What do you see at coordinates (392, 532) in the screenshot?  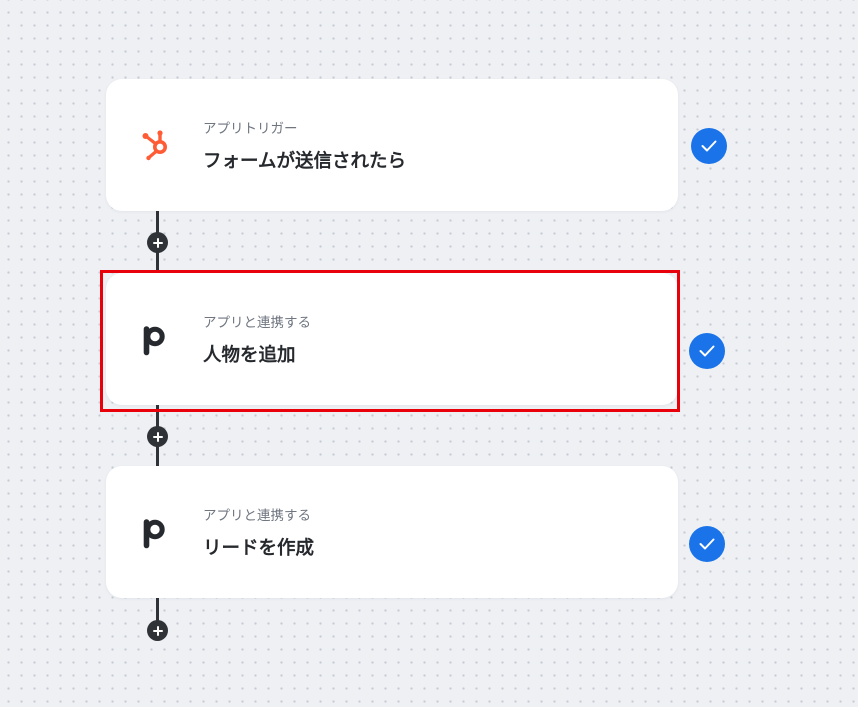 I see `flow-step-create-lead-card: アプリと連携する リードを作成` at bounding box center [392, 532].